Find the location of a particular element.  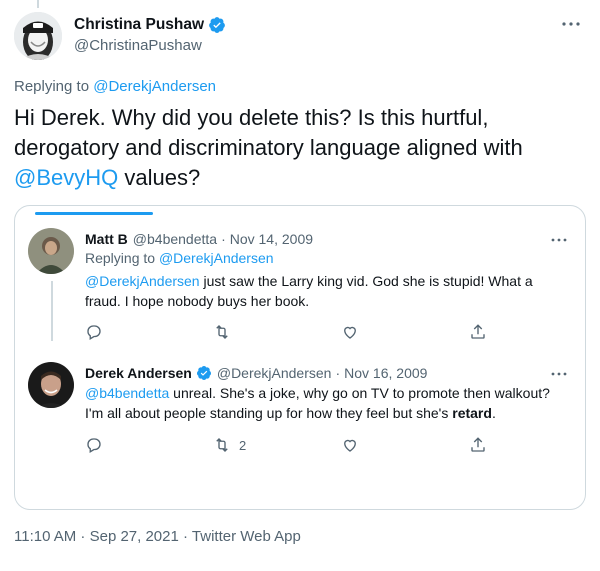

quoted-author-name: Derek Andersen is located at coordinates (138, 373).